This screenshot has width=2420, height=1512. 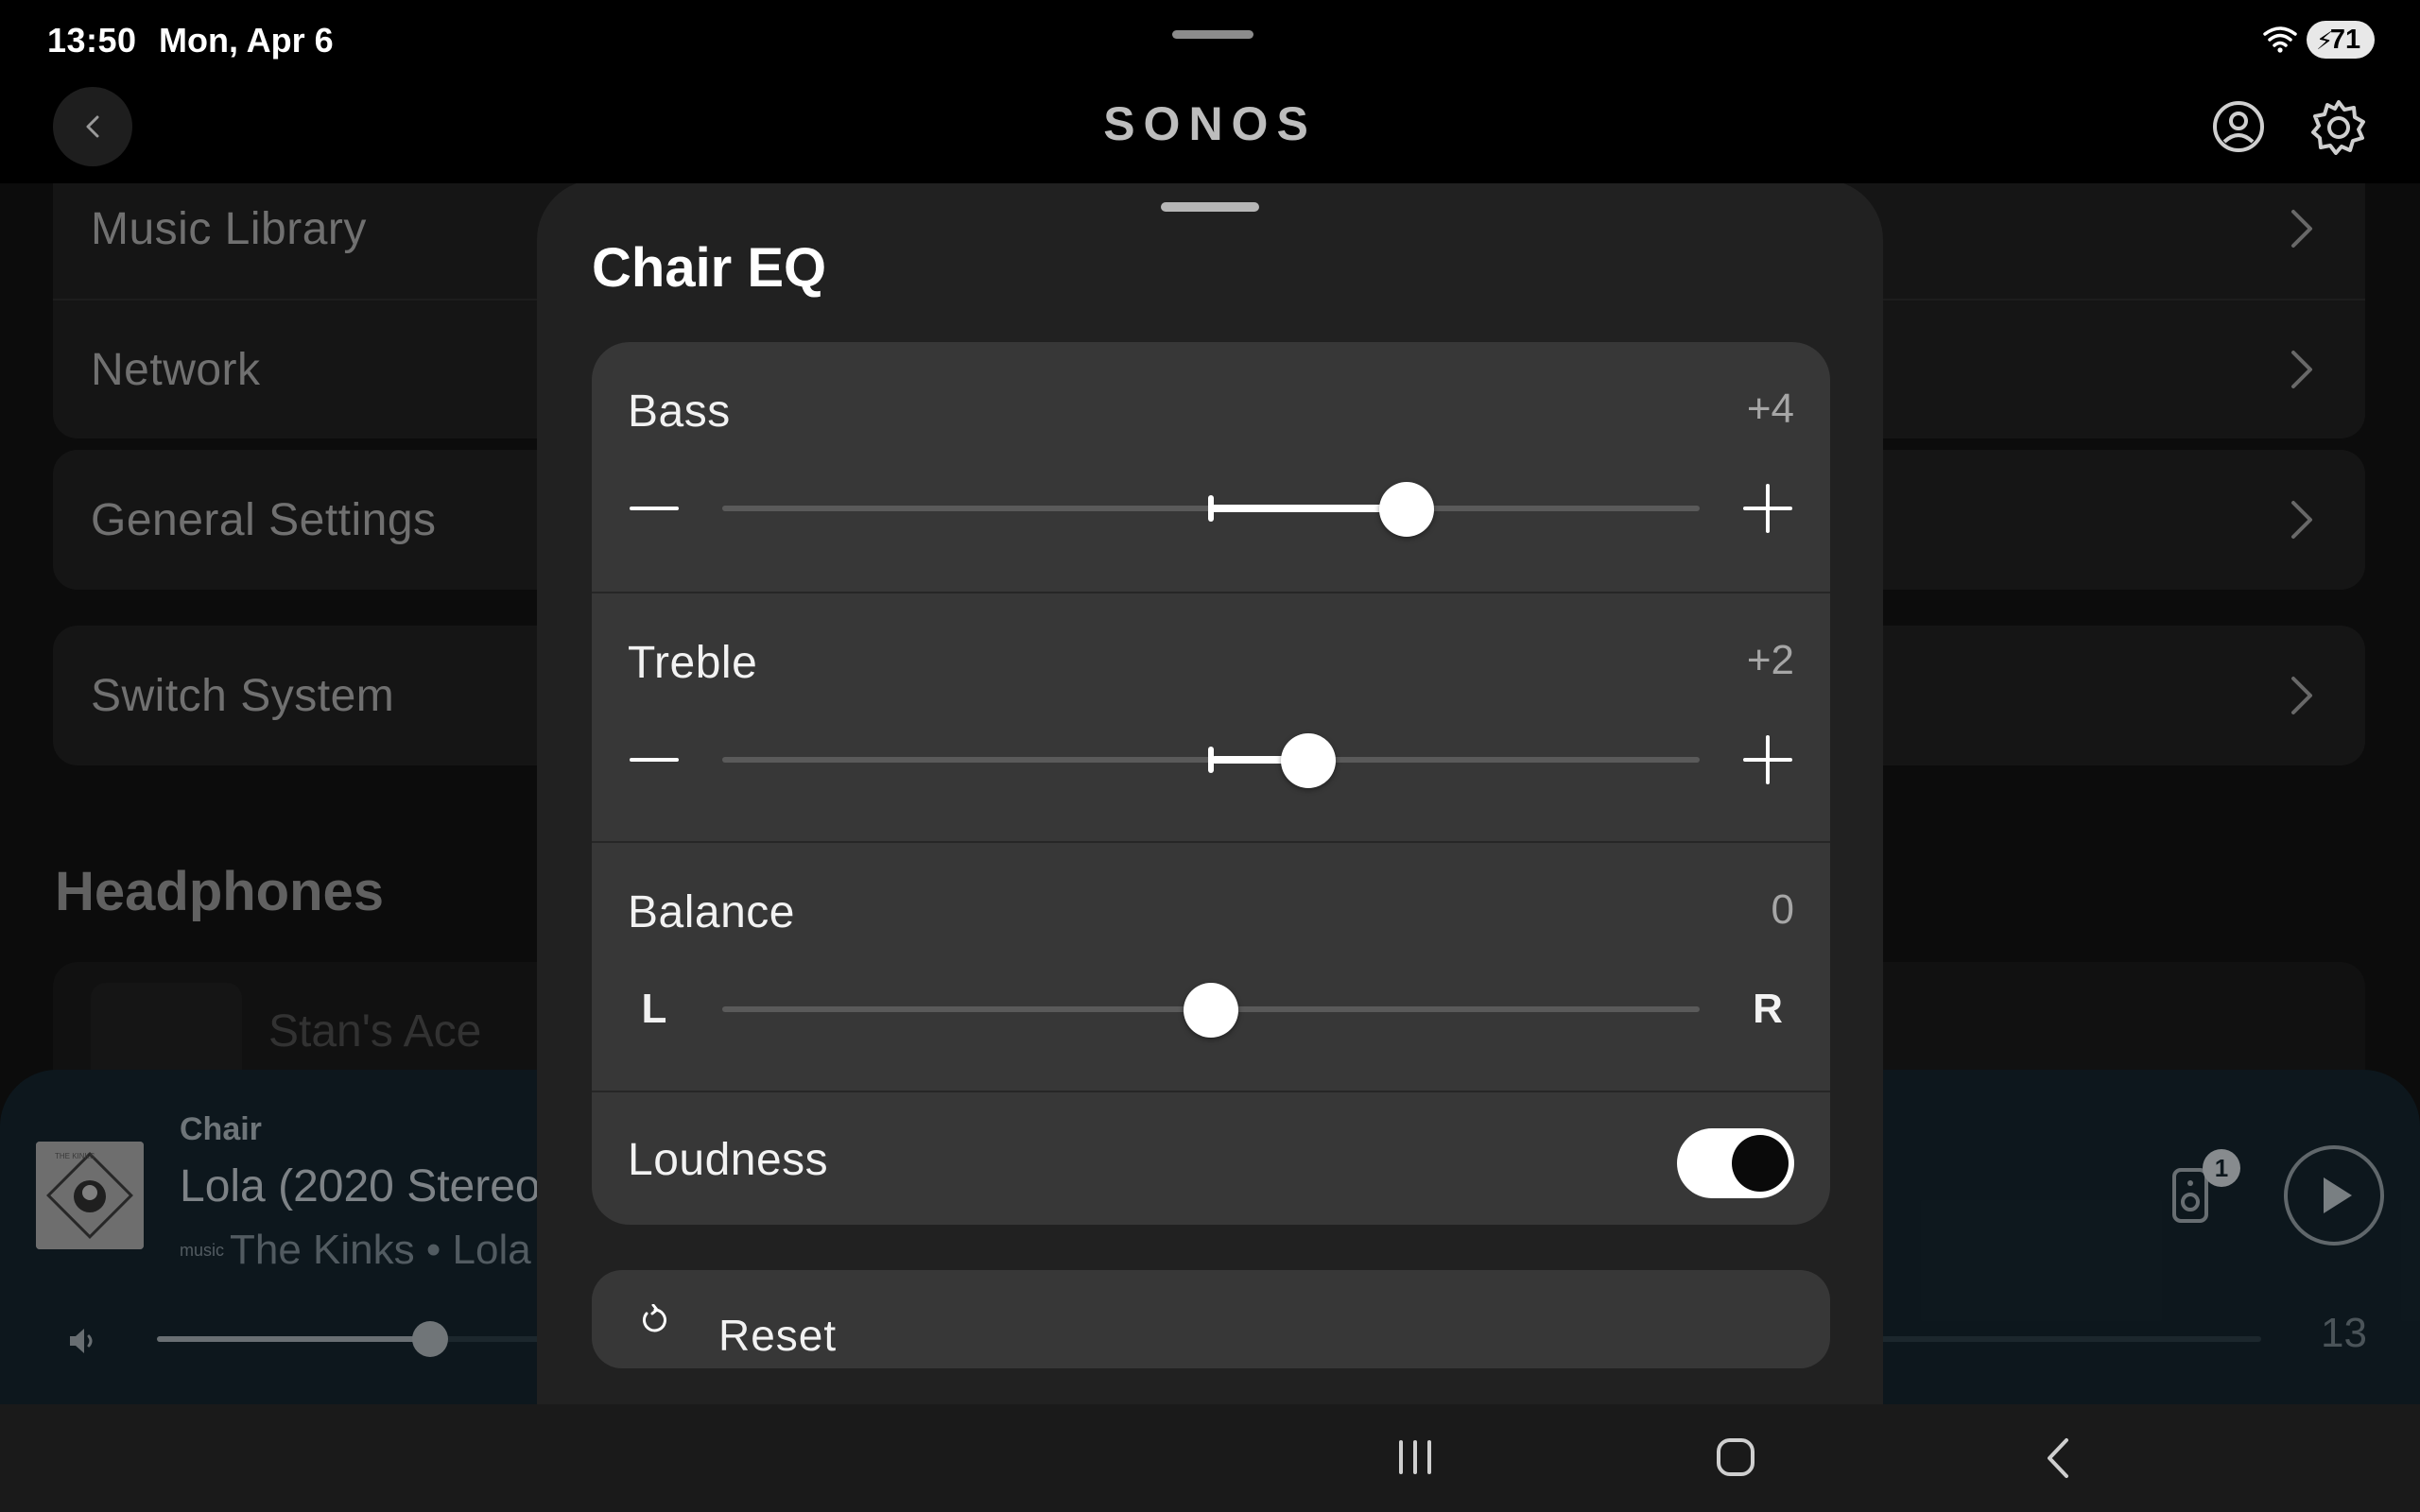 I want to click on treble-value: +2, so click(x=1770, y=660).